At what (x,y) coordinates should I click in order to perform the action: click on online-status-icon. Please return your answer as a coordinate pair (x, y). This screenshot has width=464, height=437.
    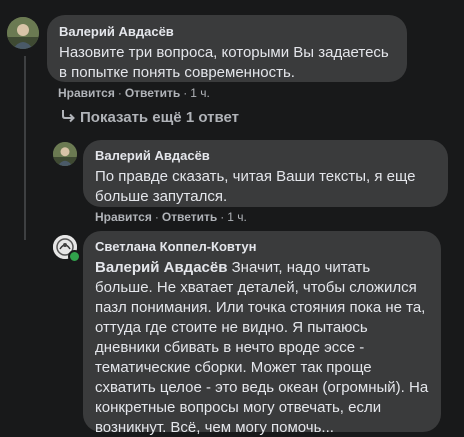
    Looking at the image, I should click on (74, 256).